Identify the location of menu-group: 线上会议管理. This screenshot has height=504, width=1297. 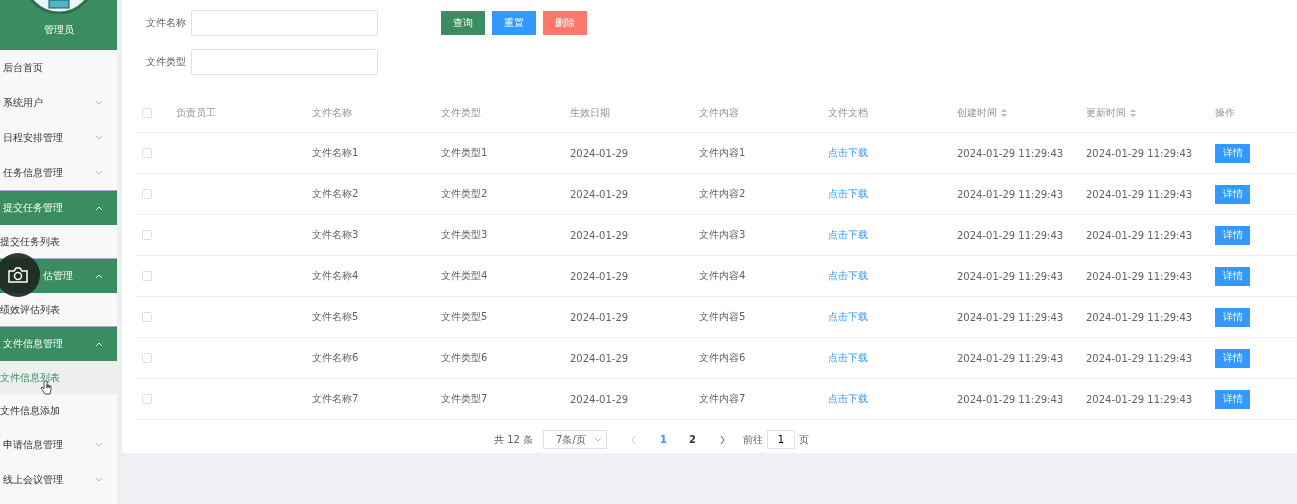
(58, 479).